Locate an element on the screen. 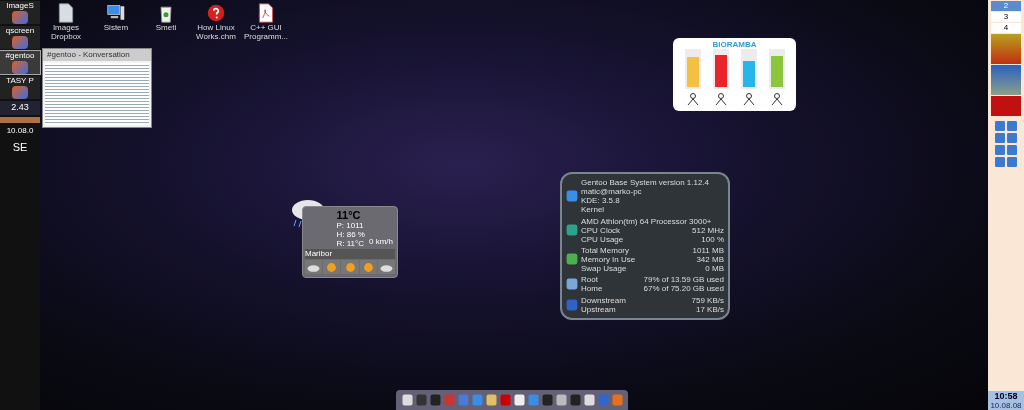 The height and width of the screenshot is (410, 1024). info-label: CPU Clock is located at coordinates (601, 230).